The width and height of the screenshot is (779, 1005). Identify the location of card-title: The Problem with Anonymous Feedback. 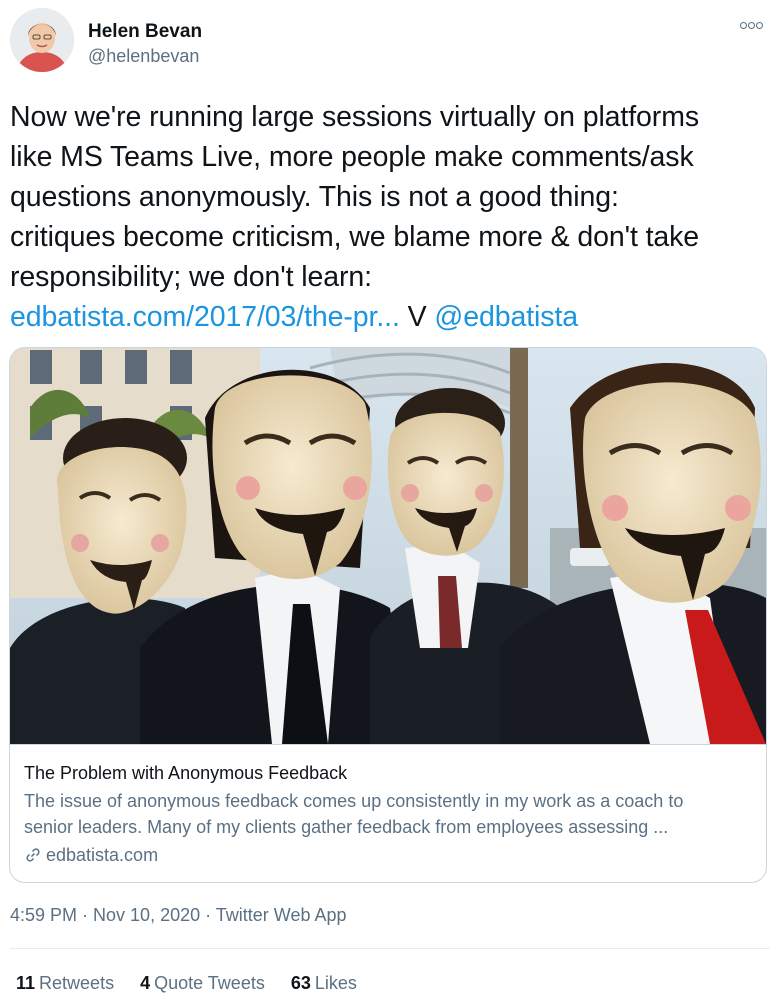
(389, 773).